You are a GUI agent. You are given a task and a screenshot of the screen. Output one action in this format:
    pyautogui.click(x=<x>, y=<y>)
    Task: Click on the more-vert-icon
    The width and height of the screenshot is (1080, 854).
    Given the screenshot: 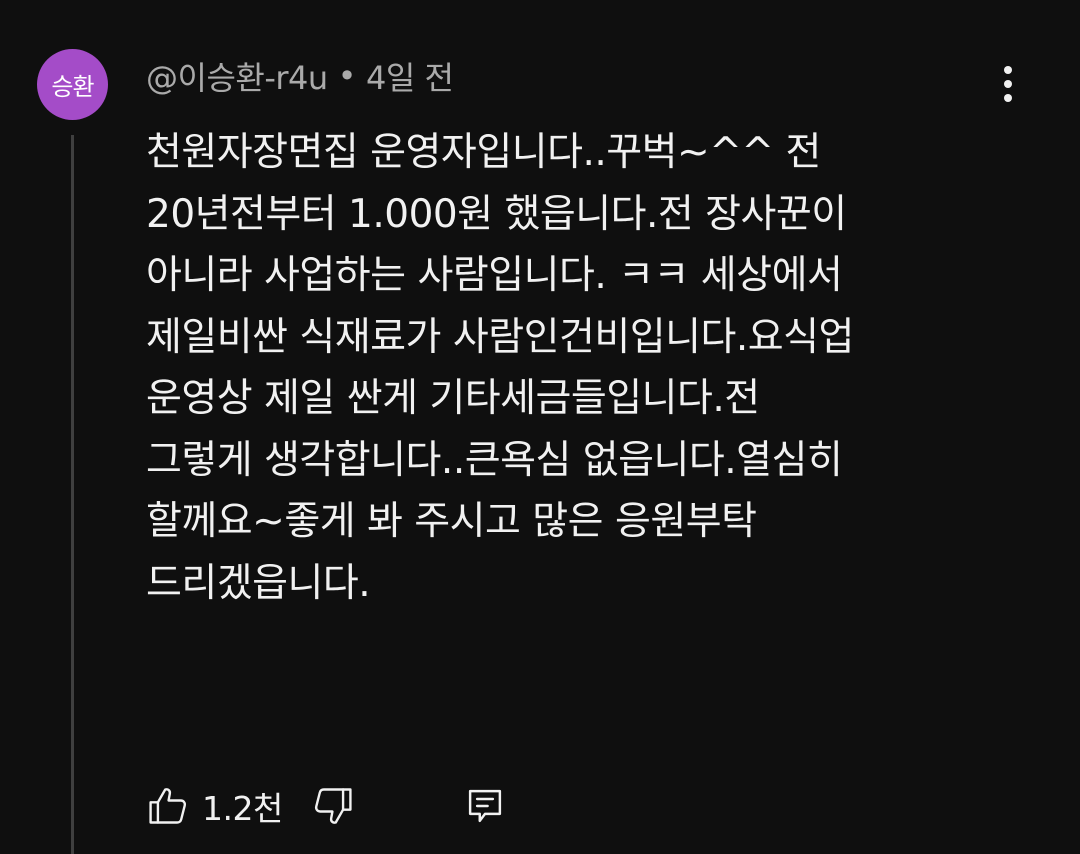 What is the action you would take?
    pyautogui.click(x=1008, y=84)
    